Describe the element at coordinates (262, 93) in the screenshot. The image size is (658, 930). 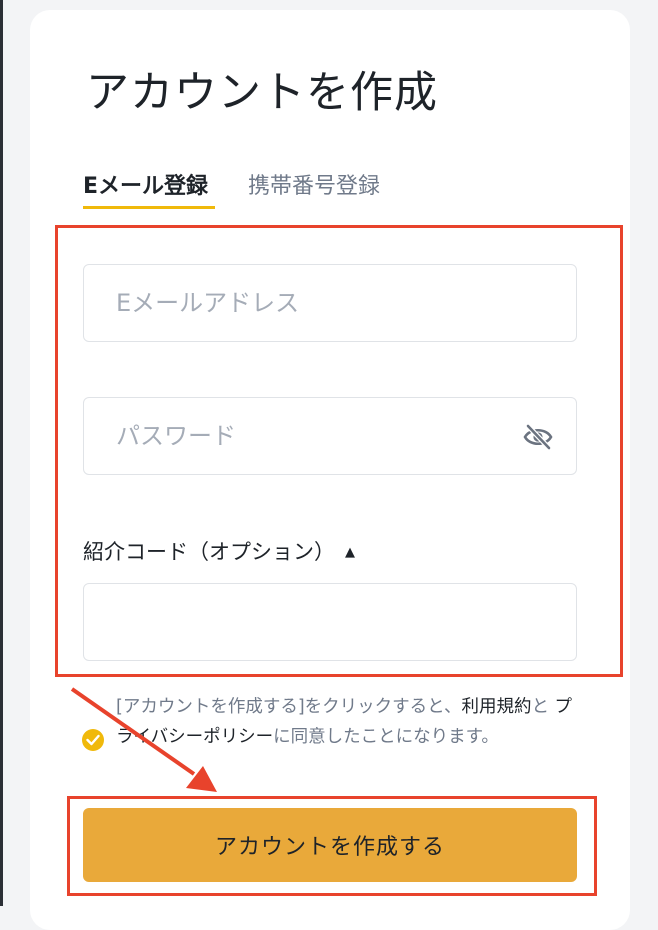
I see `page-title: アカウントを作成` at that location.